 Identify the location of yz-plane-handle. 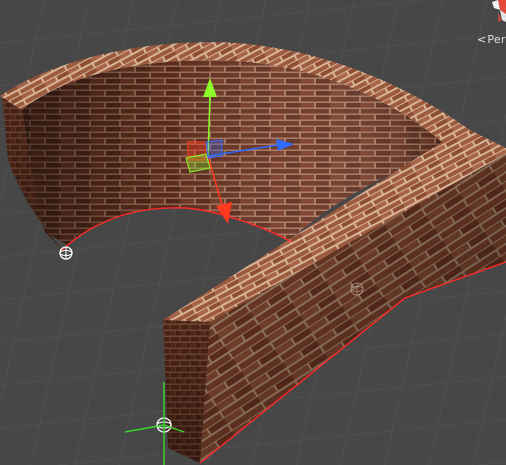
(214, 149).